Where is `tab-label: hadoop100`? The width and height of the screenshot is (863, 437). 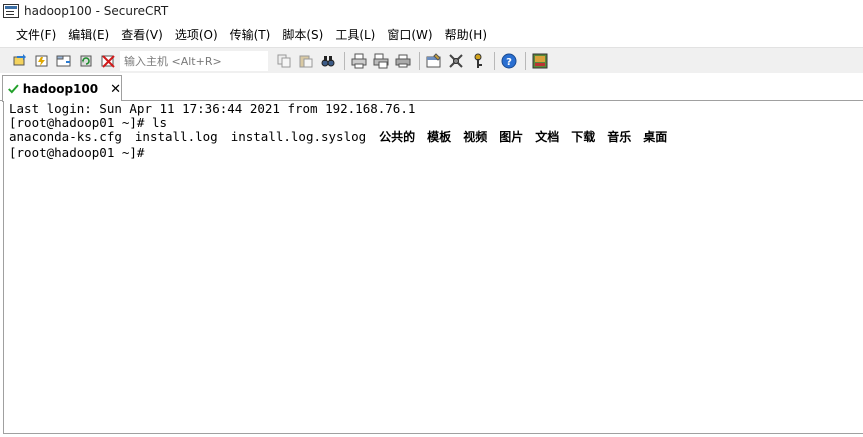
tab-label: hadoop100 is located at coordinates (60, 89).